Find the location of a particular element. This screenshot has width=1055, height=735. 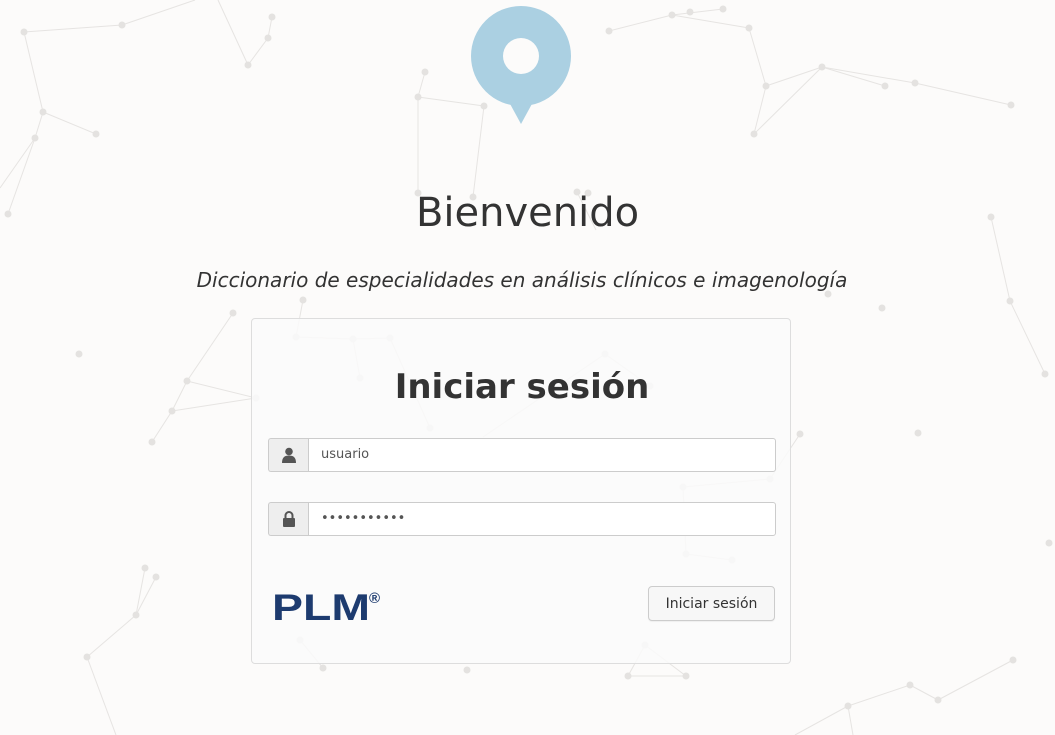

username-input-group: usuario is located at coordinates (522, 455).